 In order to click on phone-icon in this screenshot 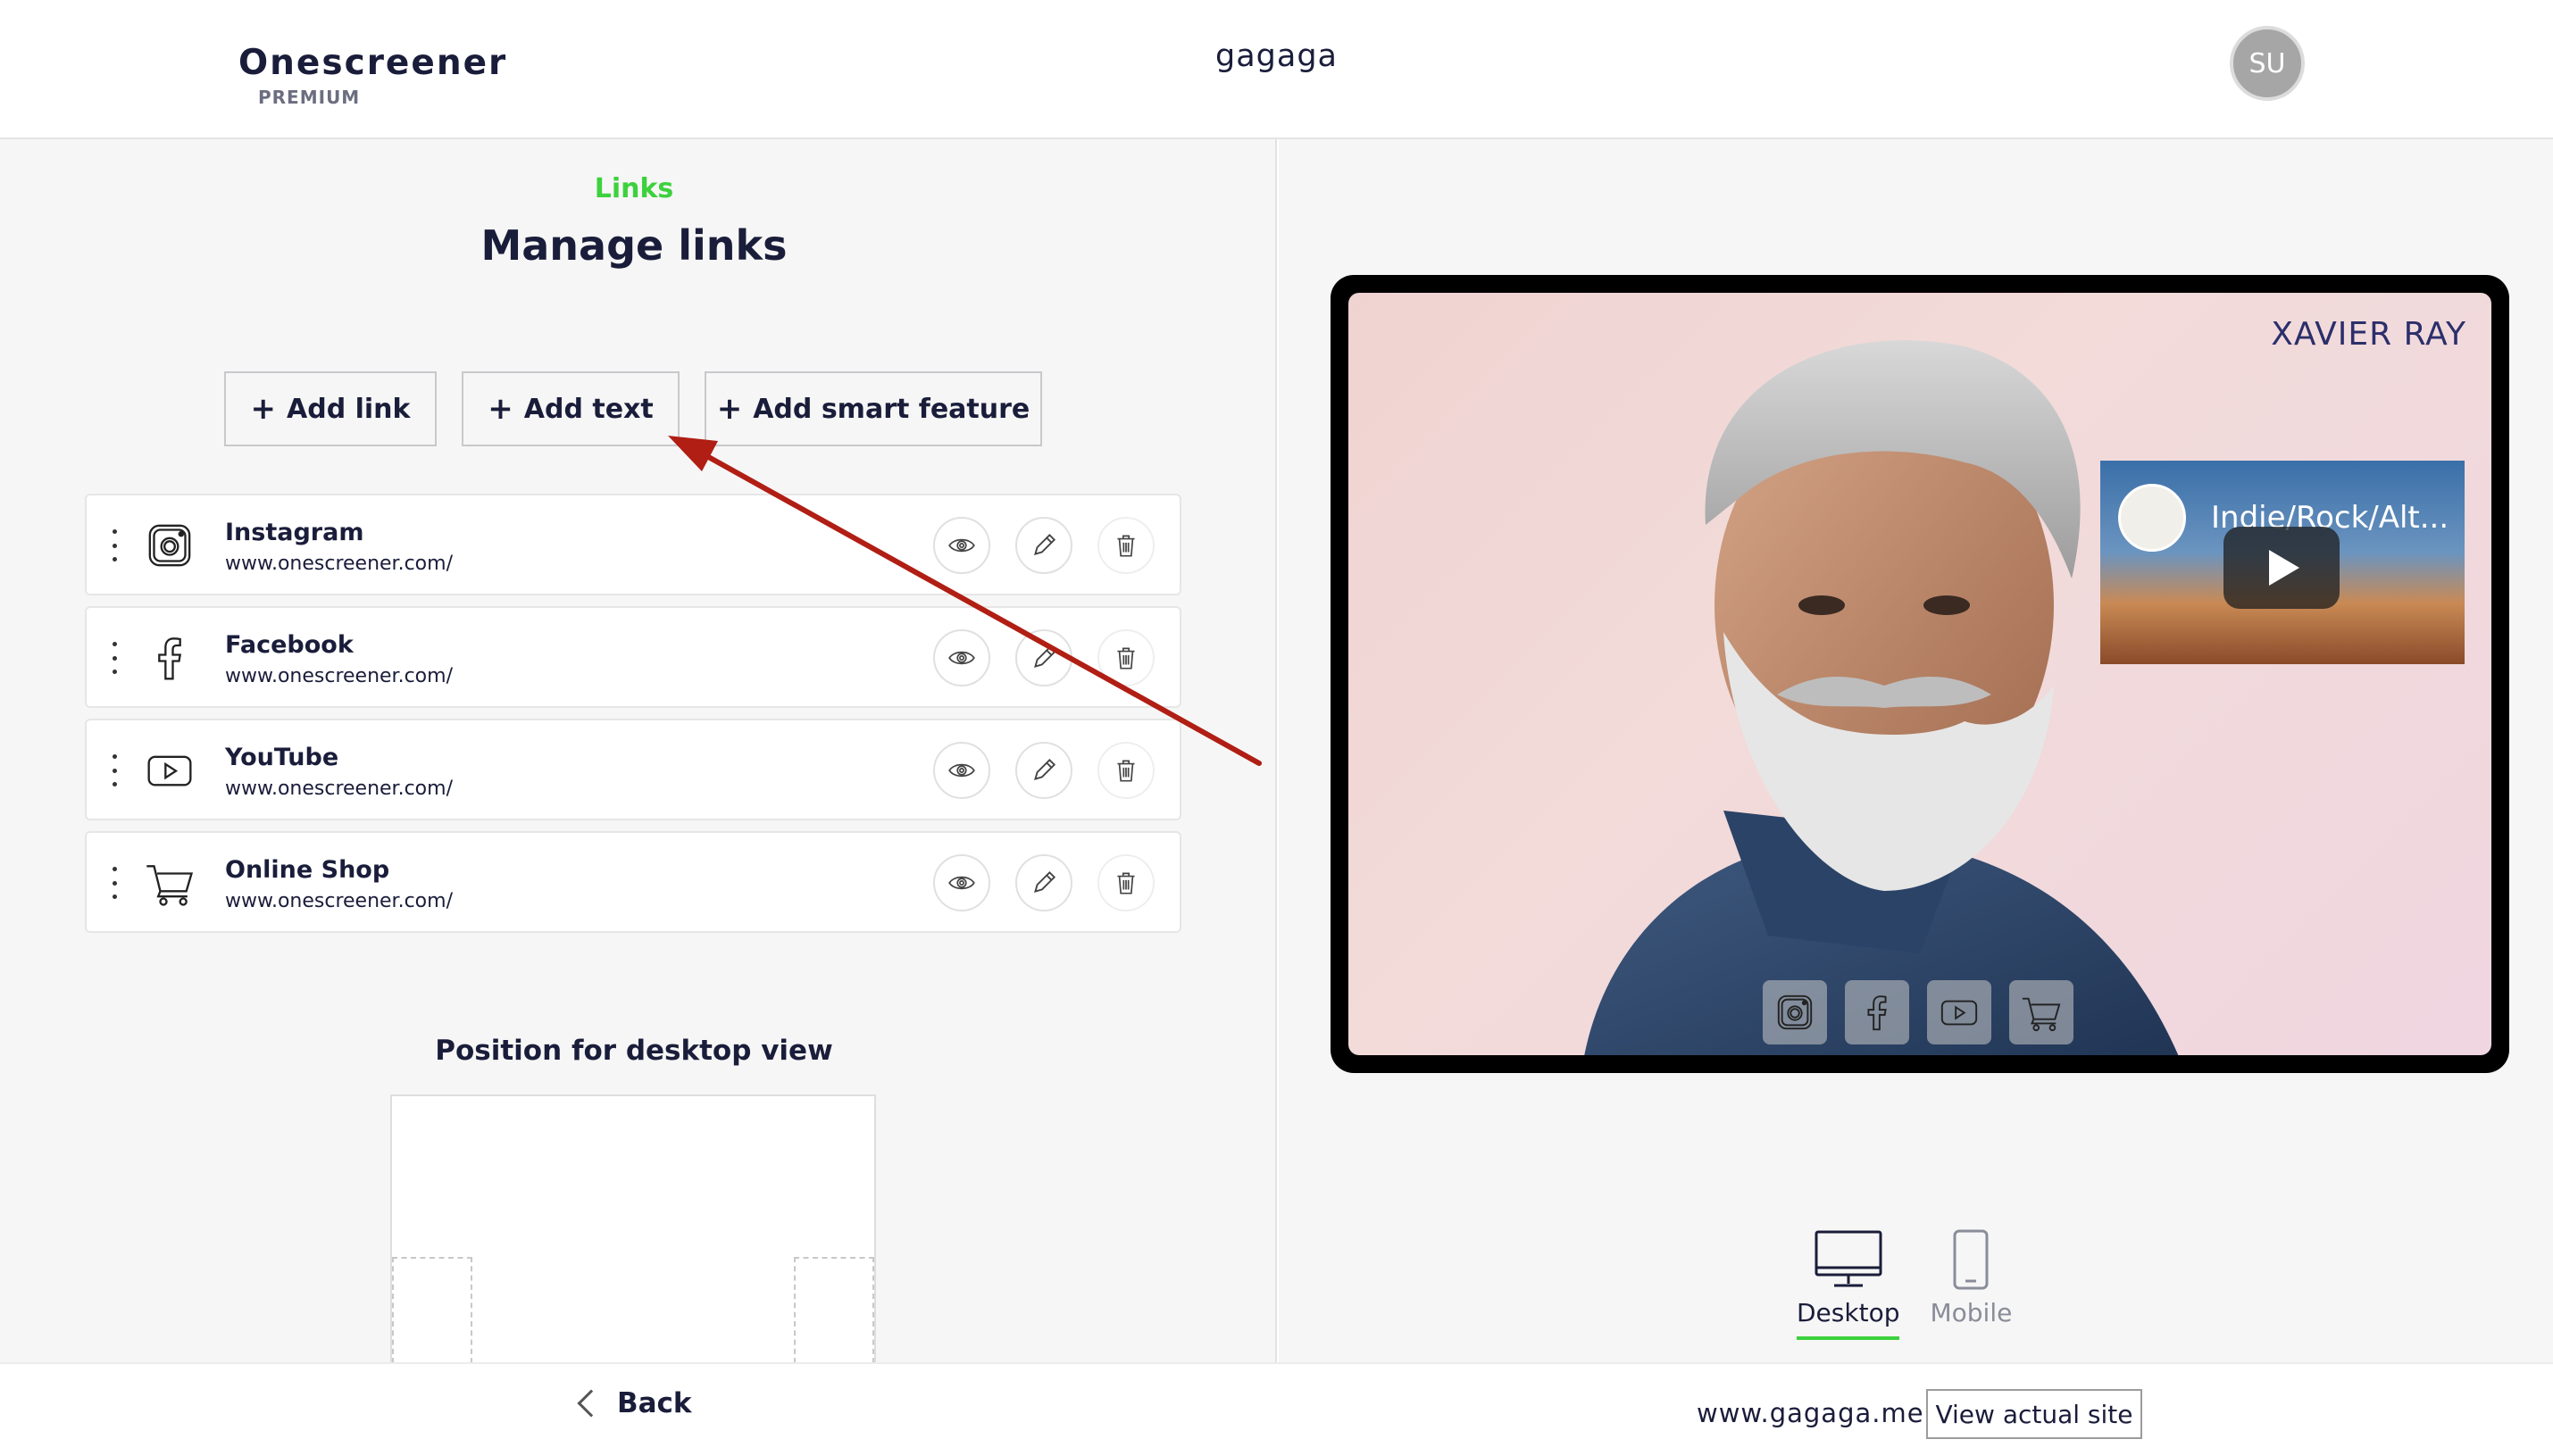, I will do `click(1971, 1260)`.